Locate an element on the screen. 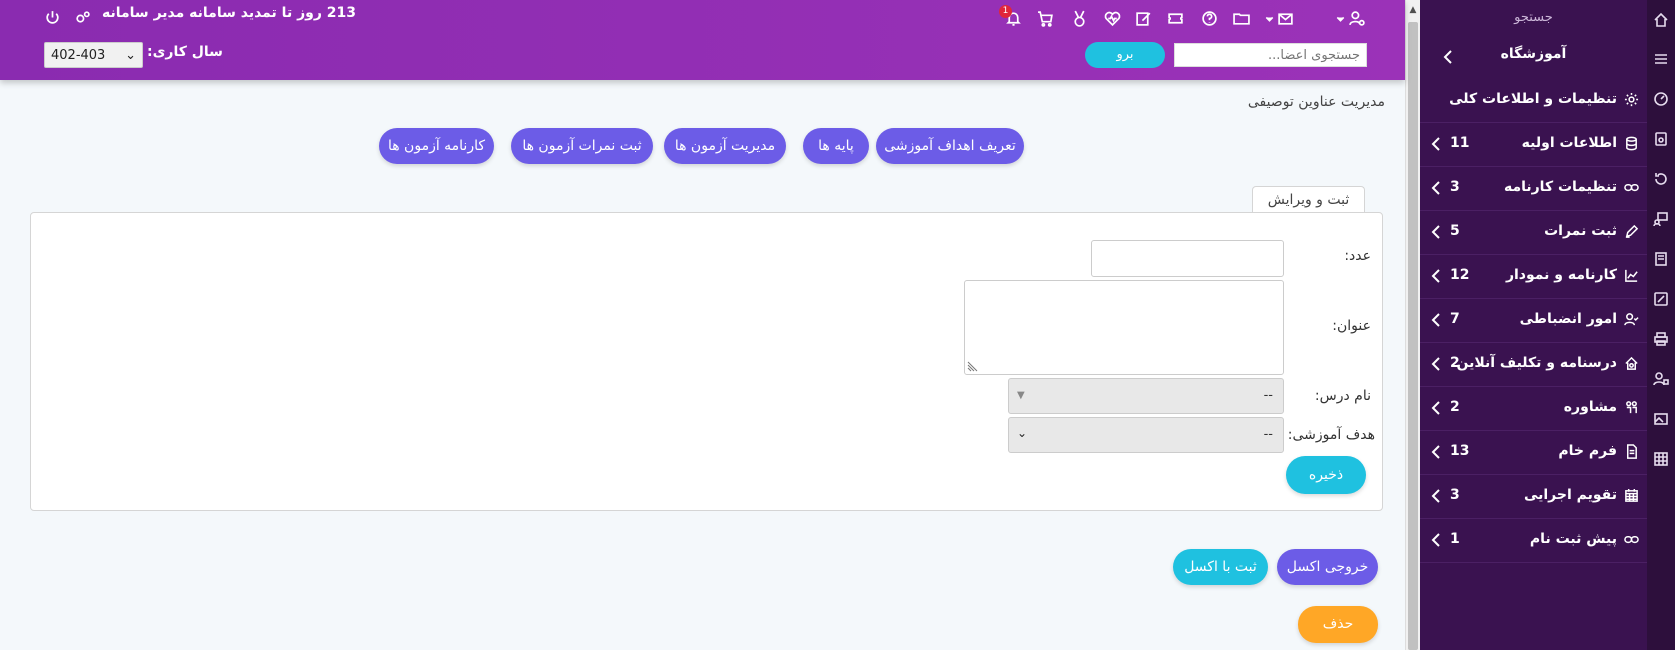 The height and width of the screenshot is (650, 1675). sidebar-item-count: 3 is located at coordinates (1455, 187).